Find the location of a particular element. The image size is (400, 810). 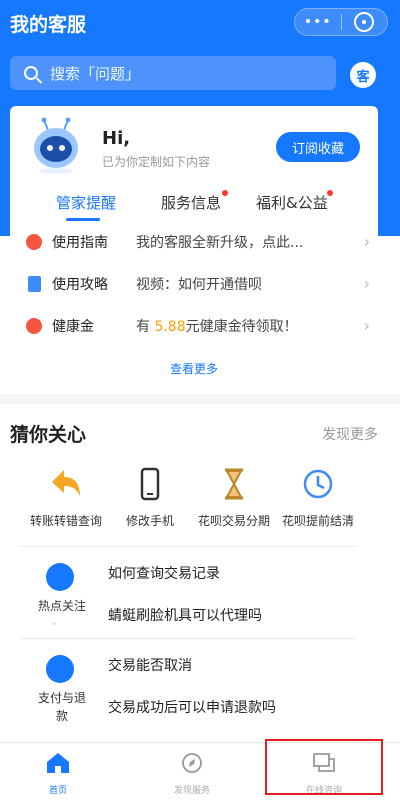

health-text-suffix: 元健康金待领取！ is located at coordinates (241, 327).